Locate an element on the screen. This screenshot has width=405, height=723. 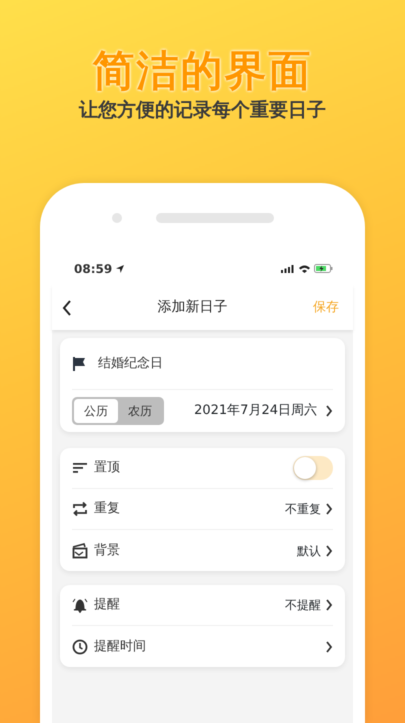
back-button is located at coordinates (67, 308).